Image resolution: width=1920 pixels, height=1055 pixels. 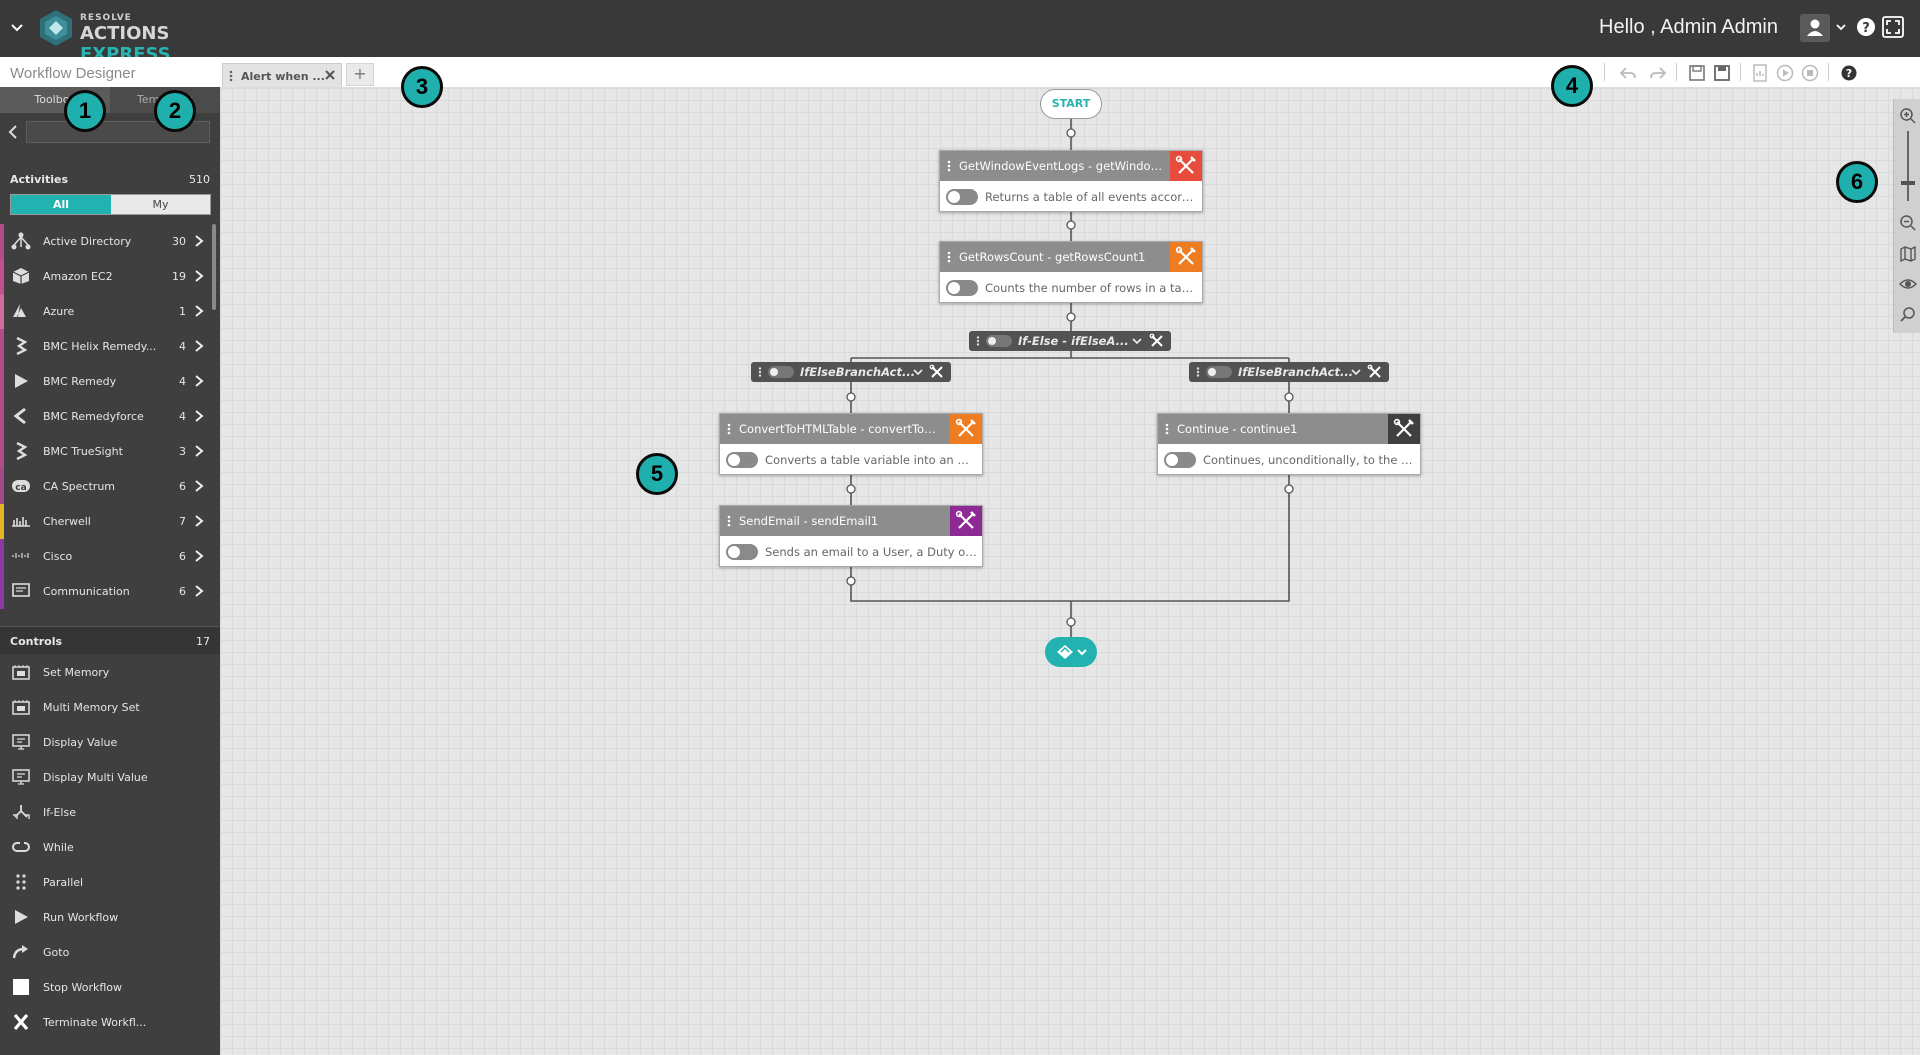 I want to click on filter-all-button: All, so click(x=61, y=204).